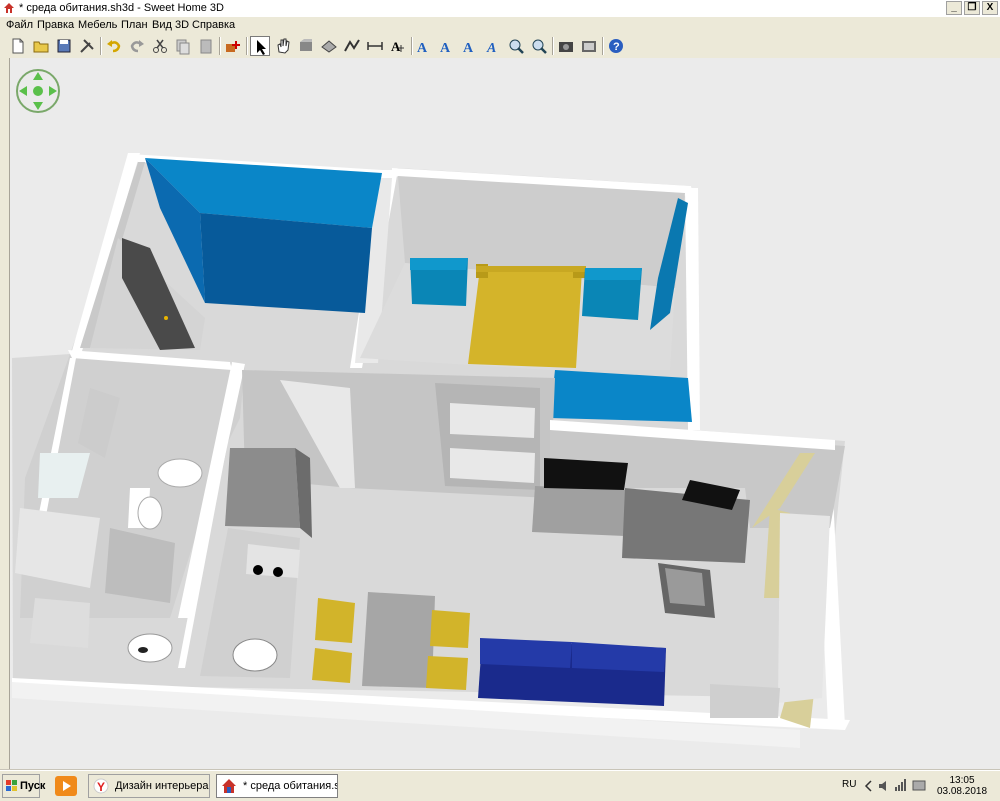 Image resolution: width=1000 pixels, height=801 pixels. Describe the element at coordinates (804, 608) in the screenshot. I see `window` at that location.